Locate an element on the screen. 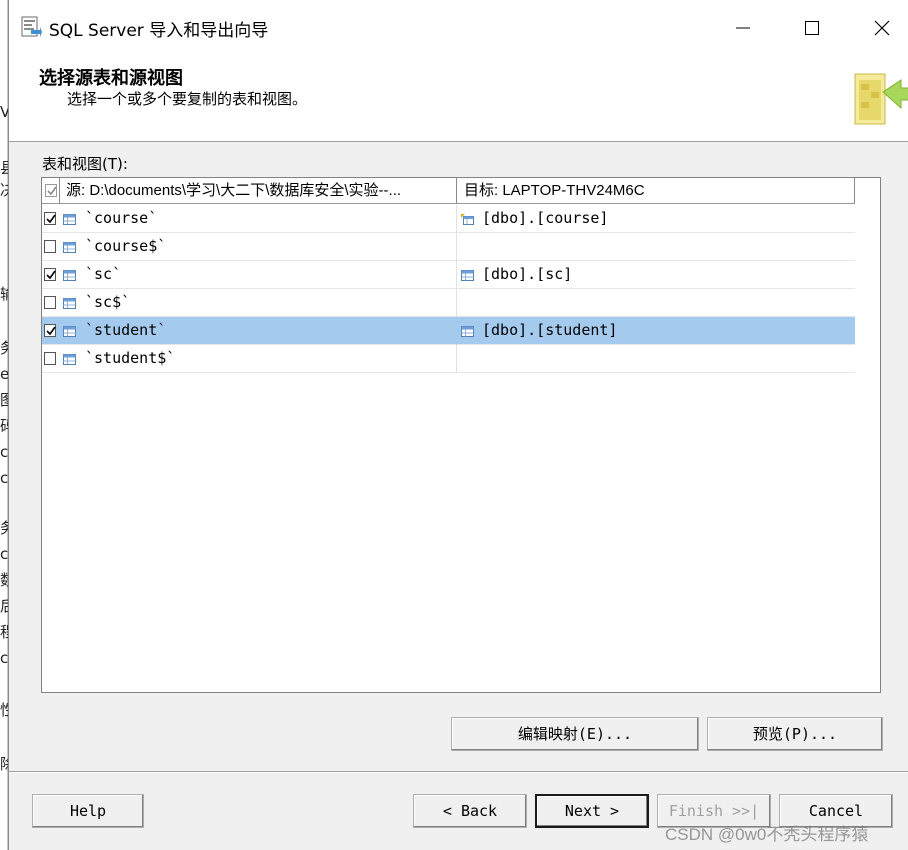  close-window-button is located at coordinates (882, 28).